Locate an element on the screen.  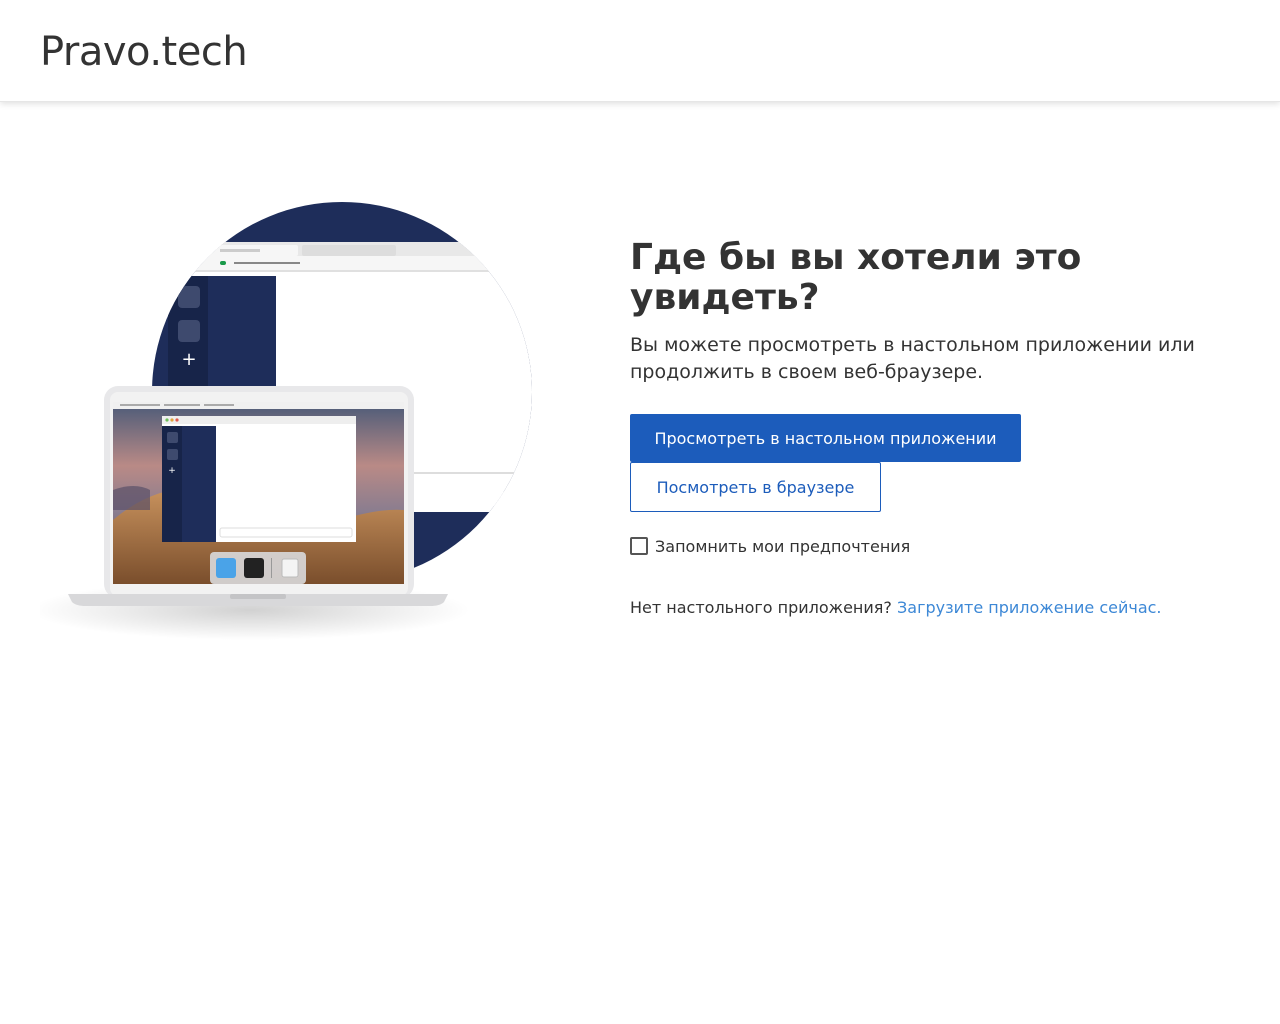
remember-checkbox is located at coordinates (639, 546).